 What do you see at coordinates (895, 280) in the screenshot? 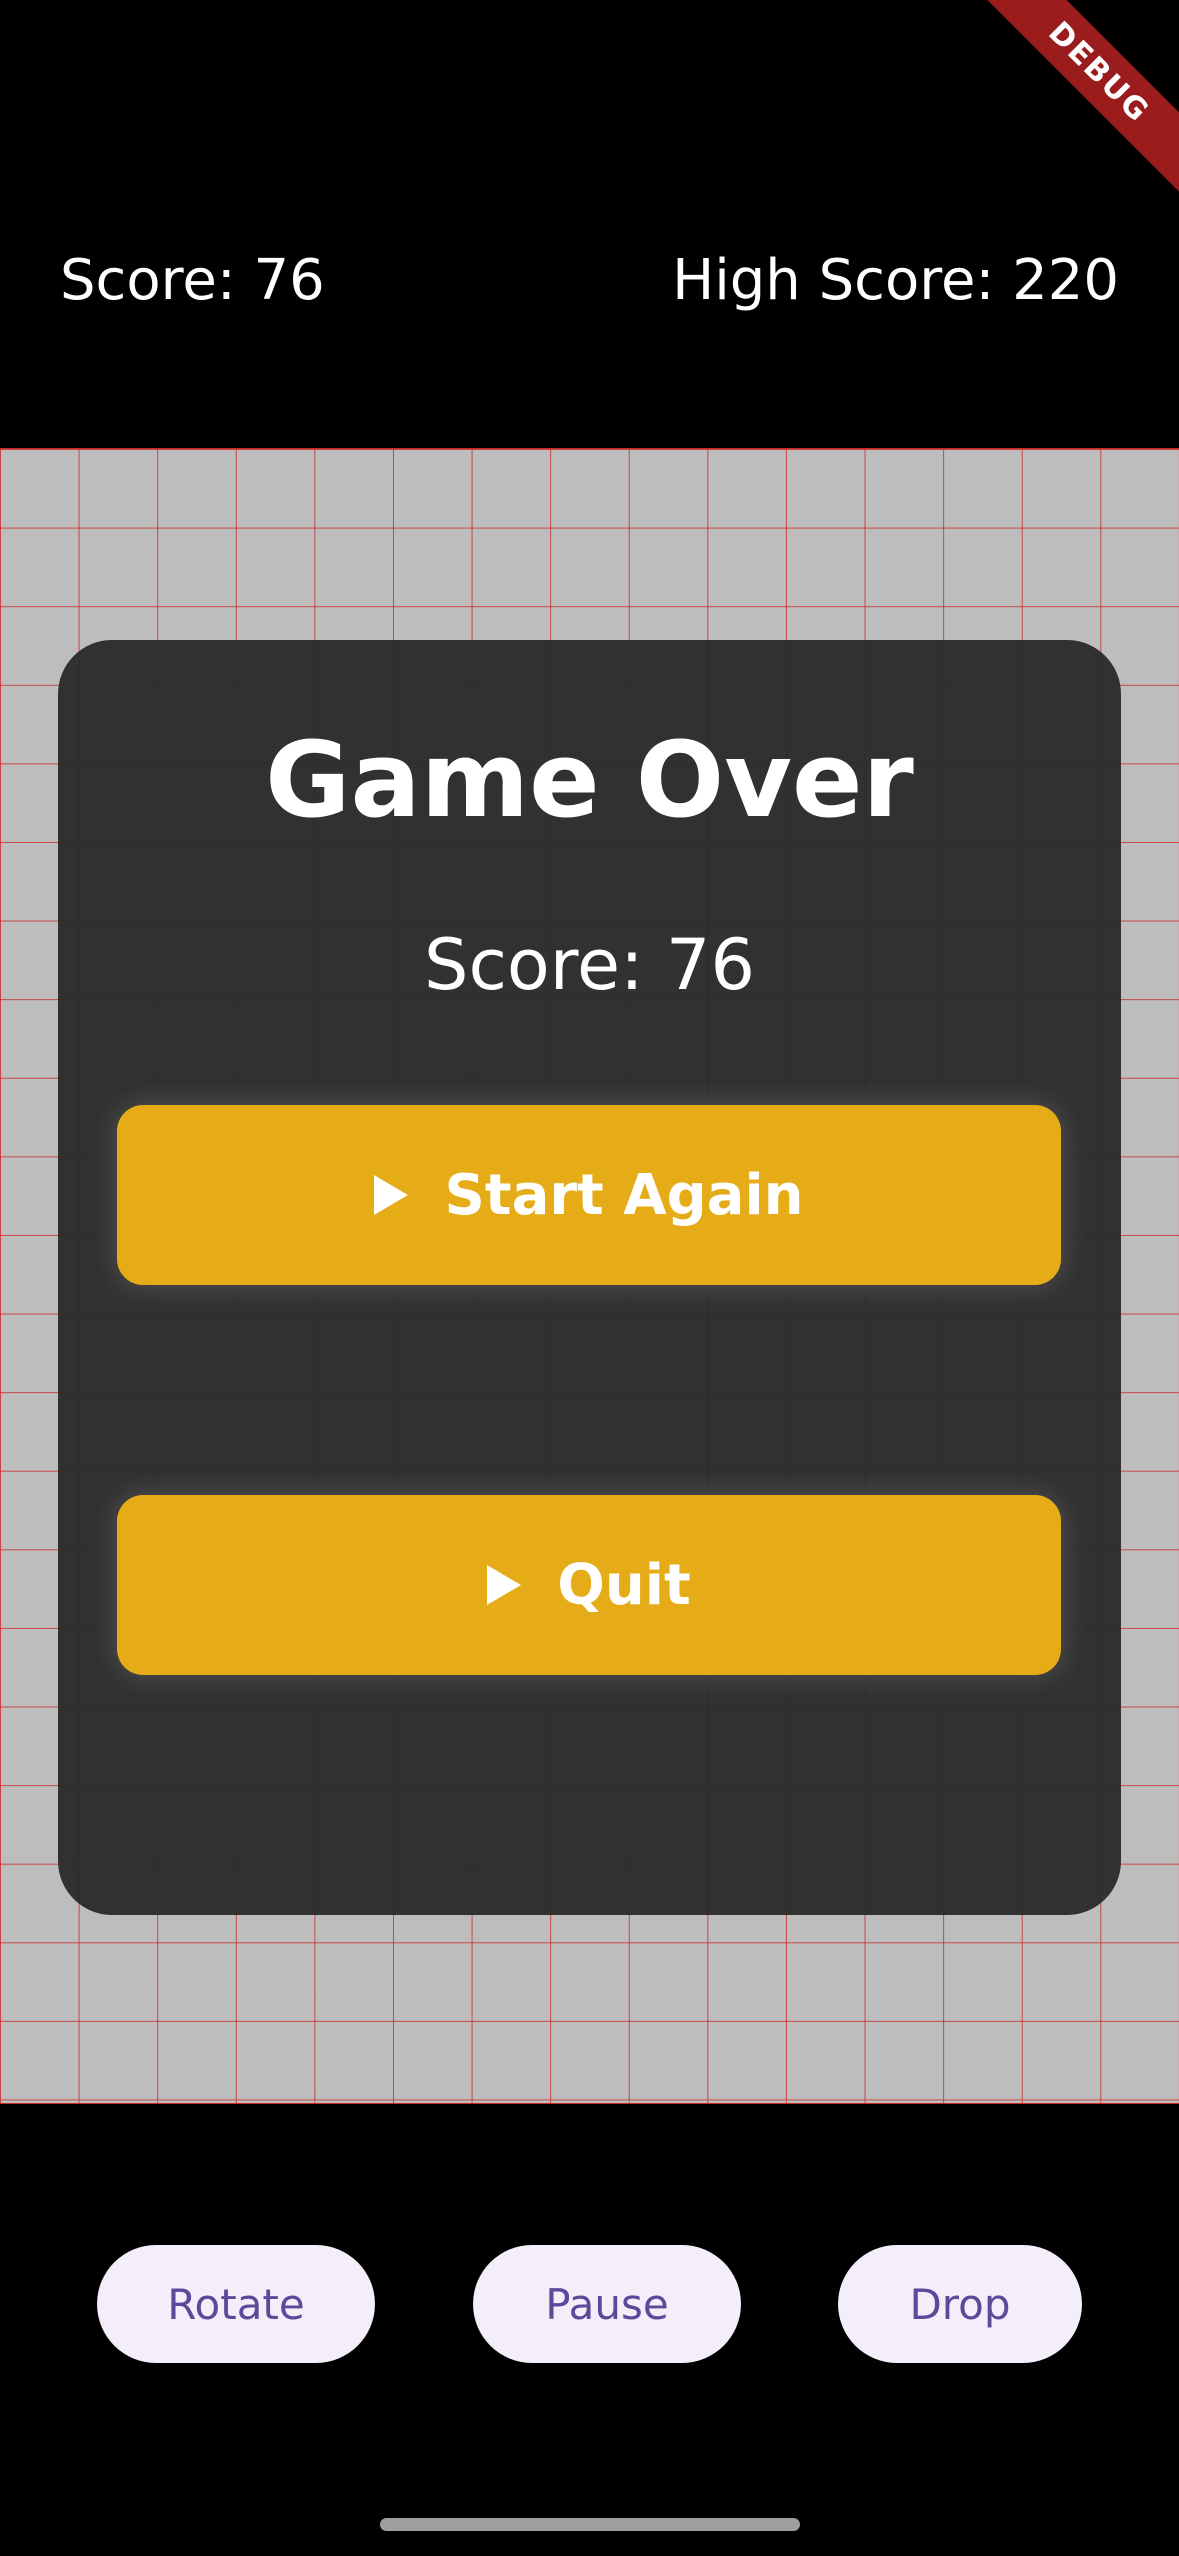
I see `high-score: High Score: 220` at bounding box center [895, 280].